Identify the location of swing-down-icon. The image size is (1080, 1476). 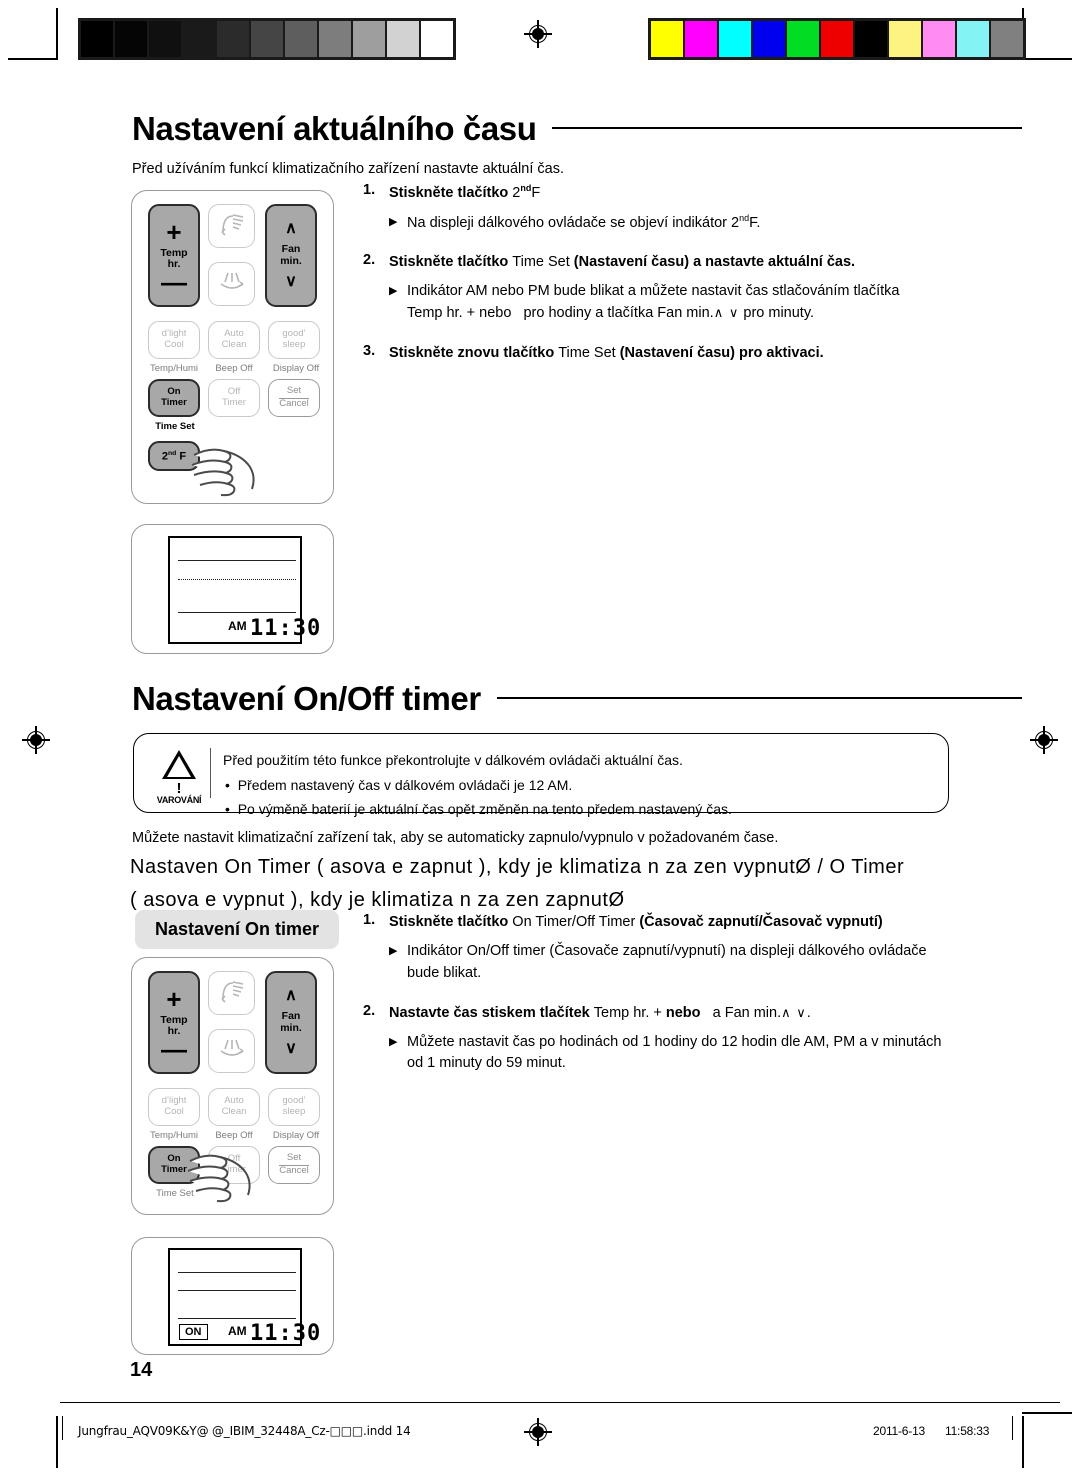
(232, 1051).